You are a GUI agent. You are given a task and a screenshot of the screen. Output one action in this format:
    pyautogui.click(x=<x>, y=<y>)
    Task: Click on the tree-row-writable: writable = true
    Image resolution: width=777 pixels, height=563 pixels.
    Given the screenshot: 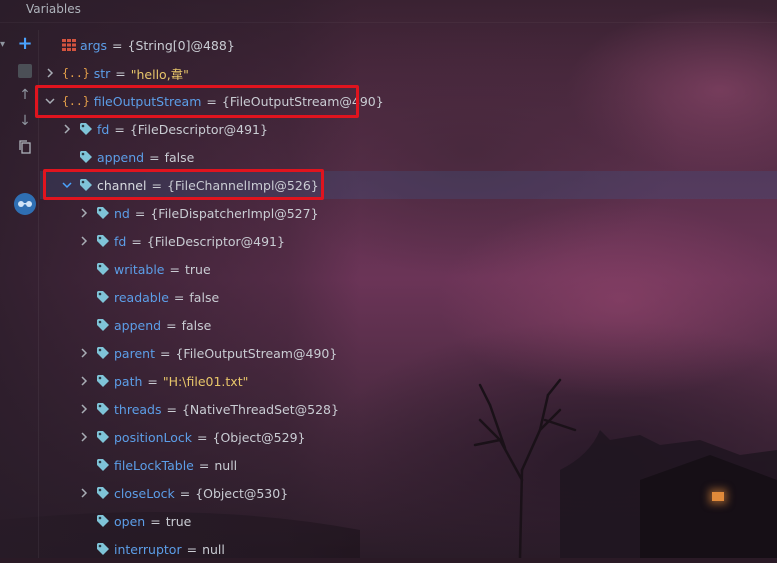 What is the action you would take?
    pyautogui.click(x=125, y=269)
    